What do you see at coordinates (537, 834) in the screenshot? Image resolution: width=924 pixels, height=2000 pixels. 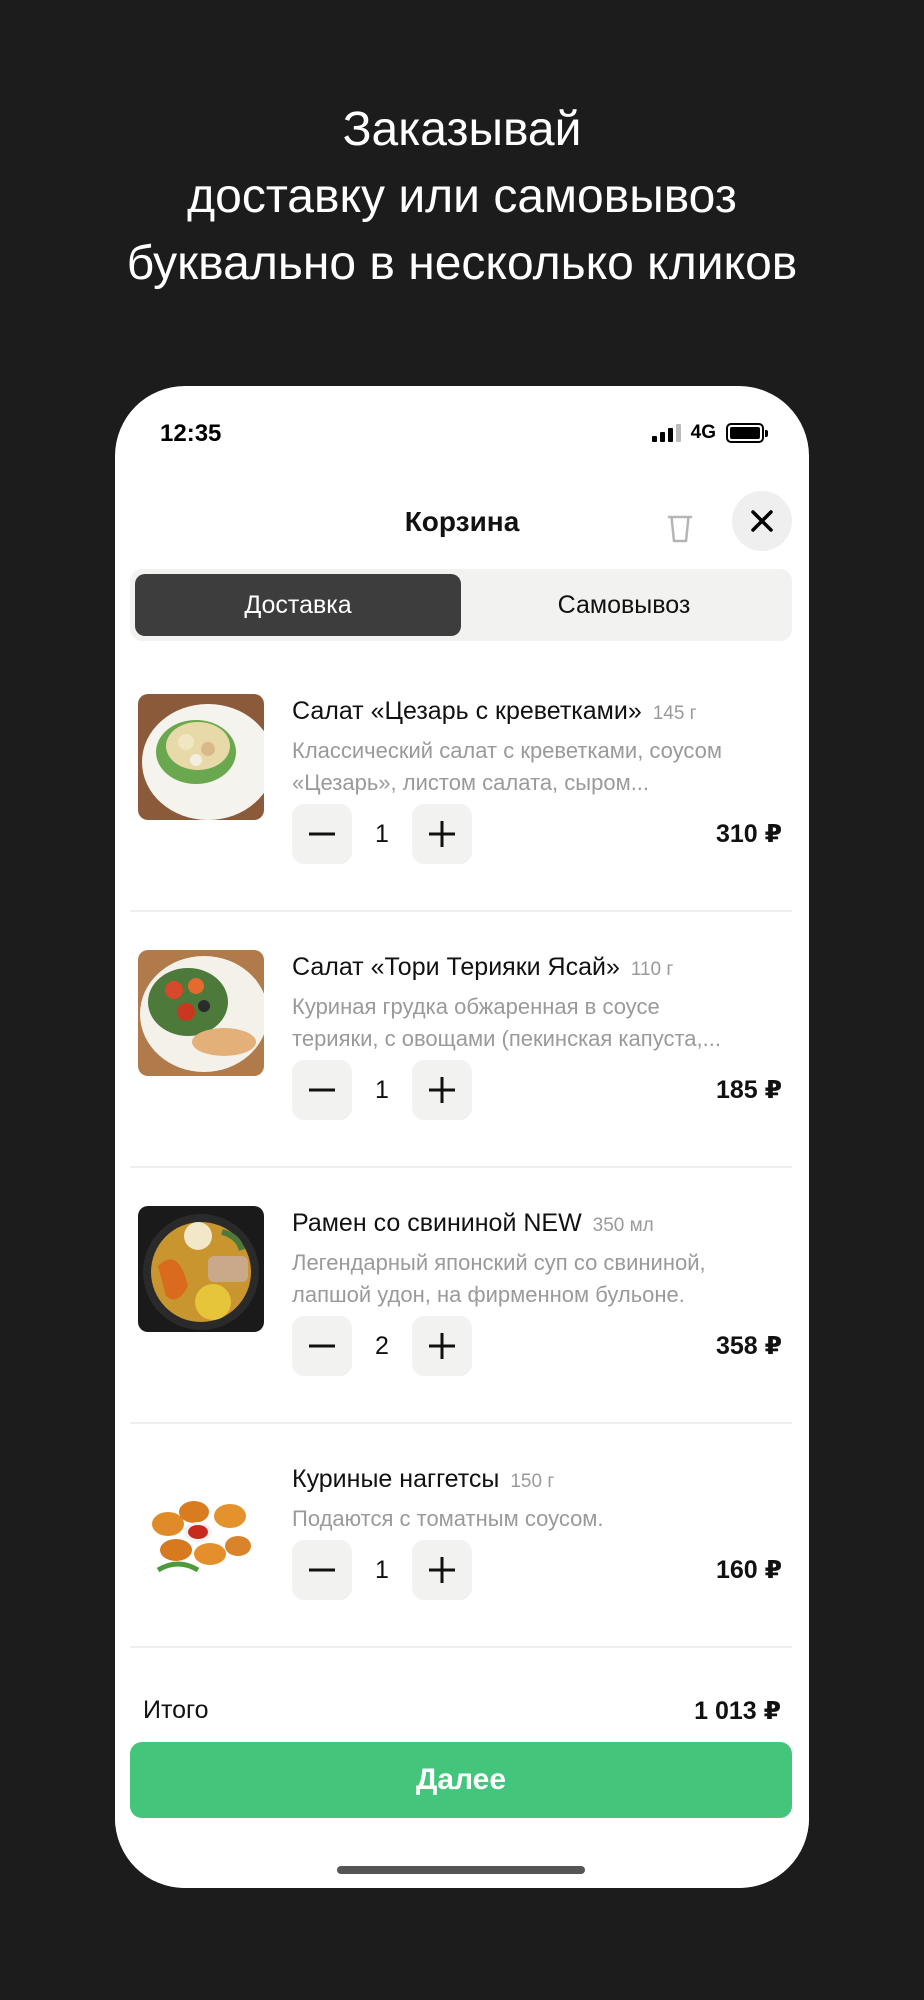 I see `quantity-stepper: 1 310 ₽` at bounding box center [537, 834].